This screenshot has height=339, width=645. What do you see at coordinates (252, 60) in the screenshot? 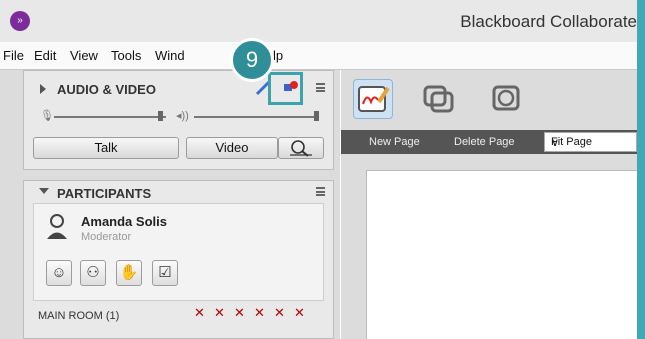
I see `callout-number-badge: 9` at bounding box center [252, 60].